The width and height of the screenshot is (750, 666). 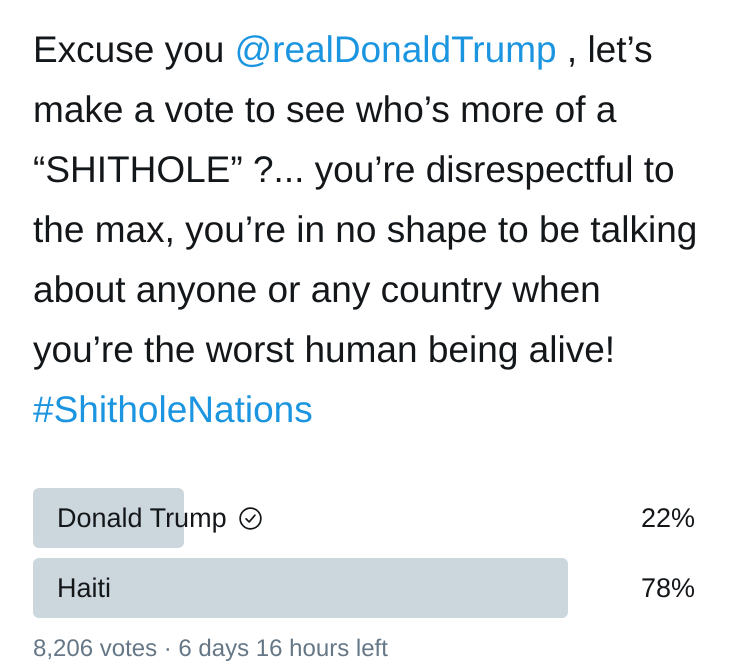 What do you see at coordinates (667, 588) in the screenshot?
I see `option-percent: 78%` at bounding box center [667, 588].